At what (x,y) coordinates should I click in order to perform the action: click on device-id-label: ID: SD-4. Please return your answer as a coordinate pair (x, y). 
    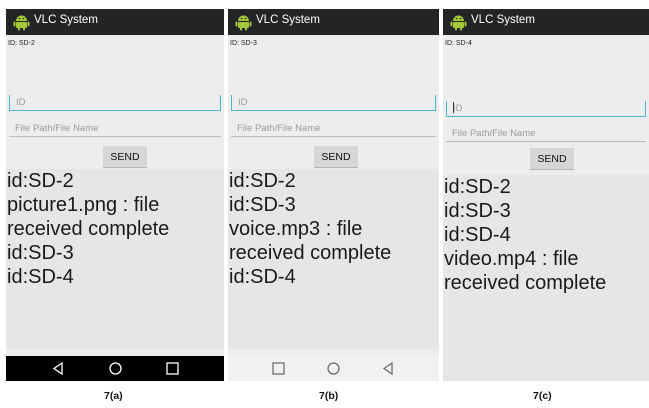
    Looking at the image, I should click on (458, 43).